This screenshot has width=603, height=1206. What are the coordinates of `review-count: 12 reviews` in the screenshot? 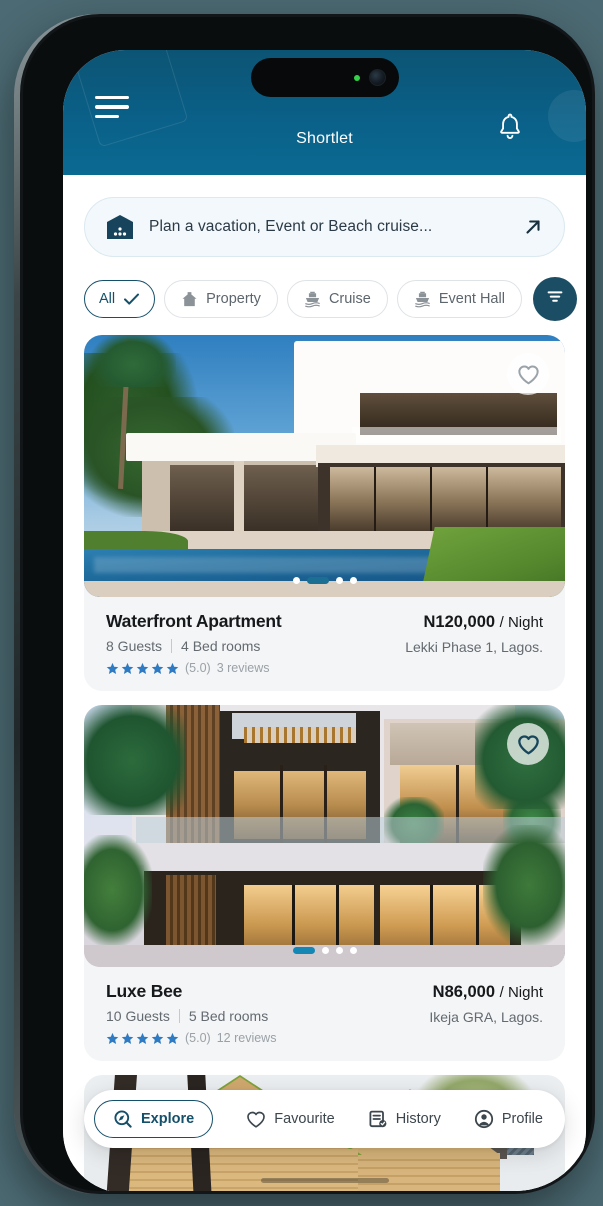 It's located at (246, 1038).